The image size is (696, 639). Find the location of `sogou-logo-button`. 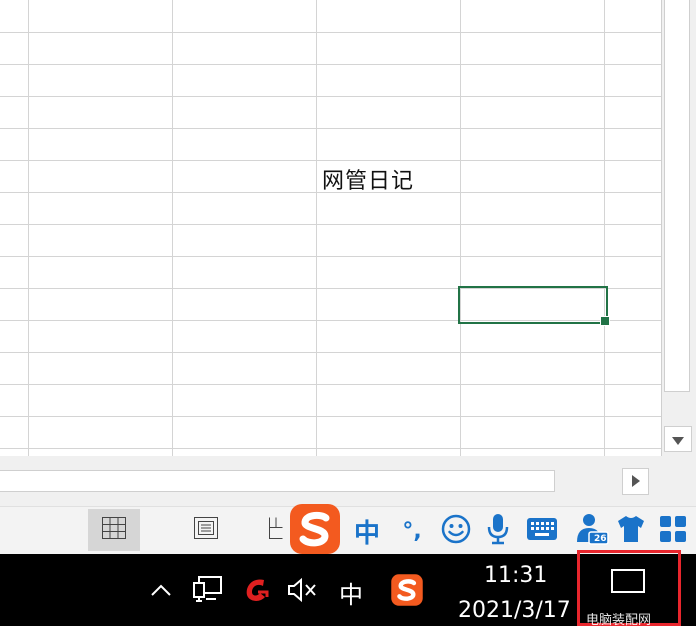

sogou-logo-button is located at coordinates (315, 531).